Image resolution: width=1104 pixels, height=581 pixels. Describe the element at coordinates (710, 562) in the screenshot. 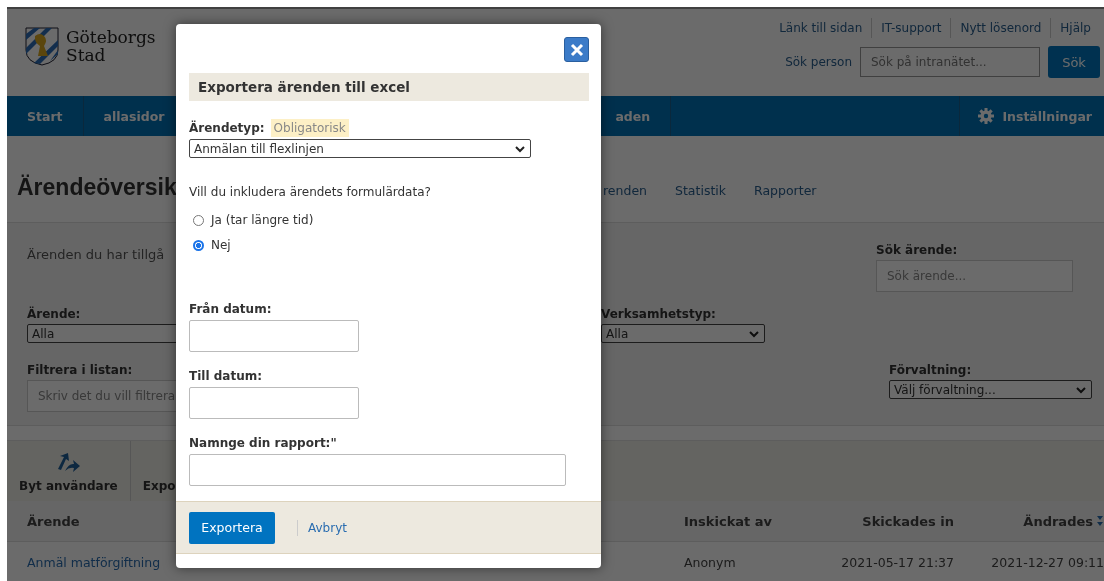

I see `table-cell-text: Anonym` at that location.